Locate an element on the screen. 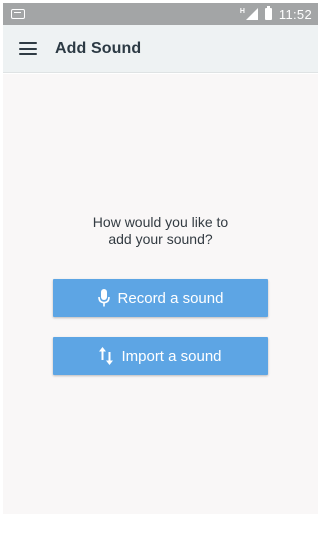 The image size is (321, 541). status-left is located at coordinates (18, 14).